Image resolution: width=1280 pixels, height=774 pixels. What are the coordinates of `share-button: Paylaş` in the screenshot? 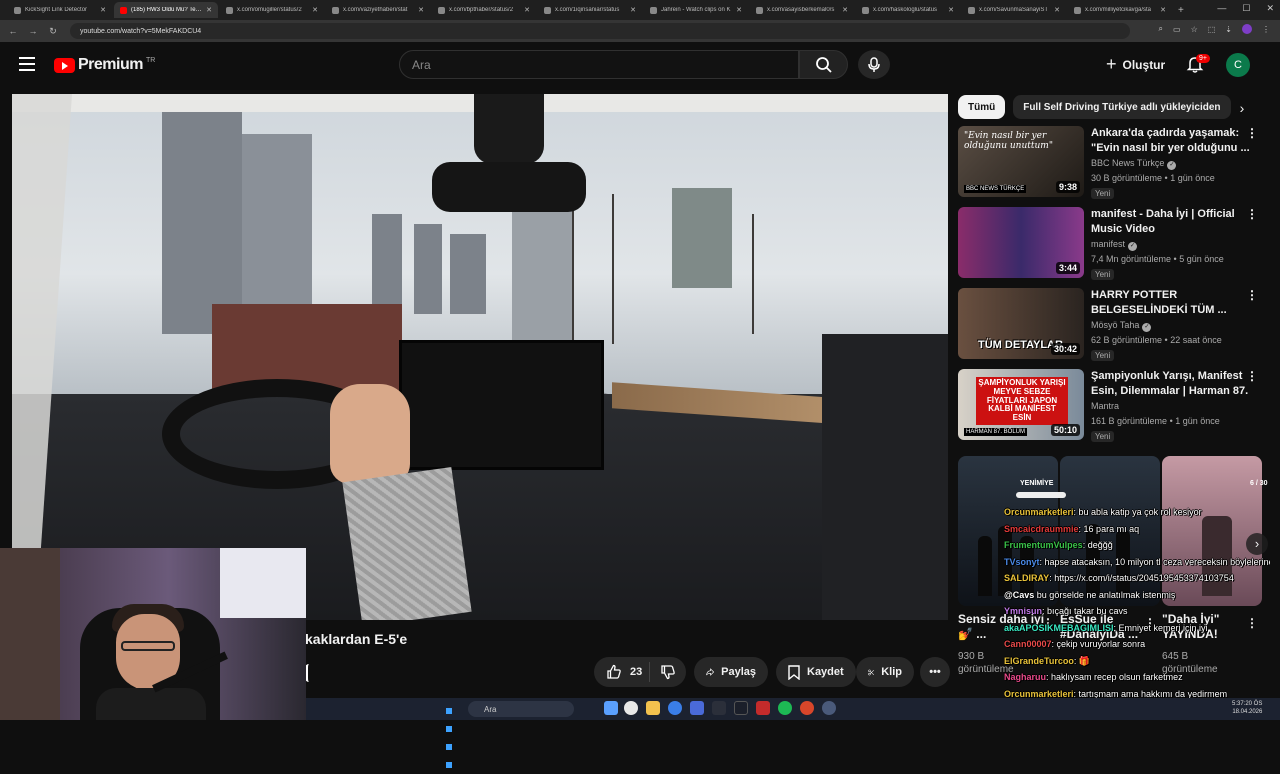 It's located at (731, 672).